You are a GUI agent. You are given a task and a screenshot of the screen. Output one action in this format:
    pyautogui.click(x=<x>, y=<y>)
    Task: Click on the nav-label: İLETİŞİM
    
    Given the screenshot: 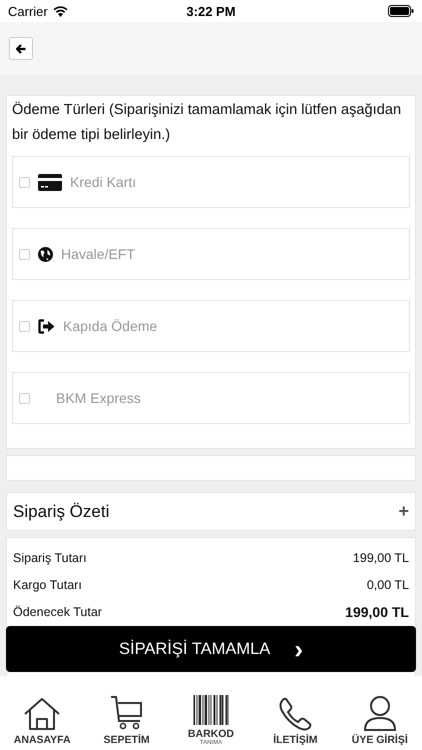 What is the action you would take?
    pyautogui.click(x=295, y=740)
    